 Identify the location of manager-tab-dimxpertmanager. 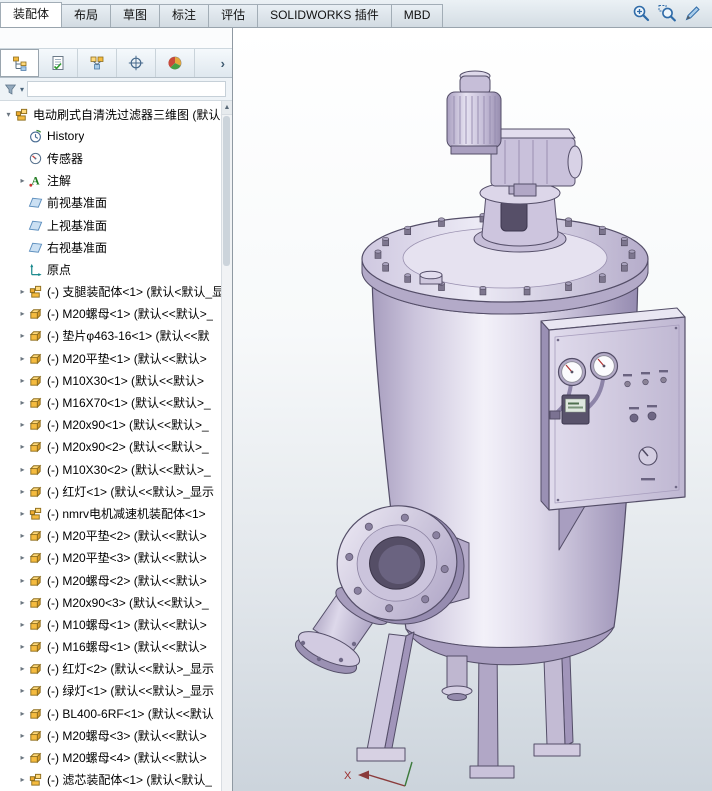
(136, 63).